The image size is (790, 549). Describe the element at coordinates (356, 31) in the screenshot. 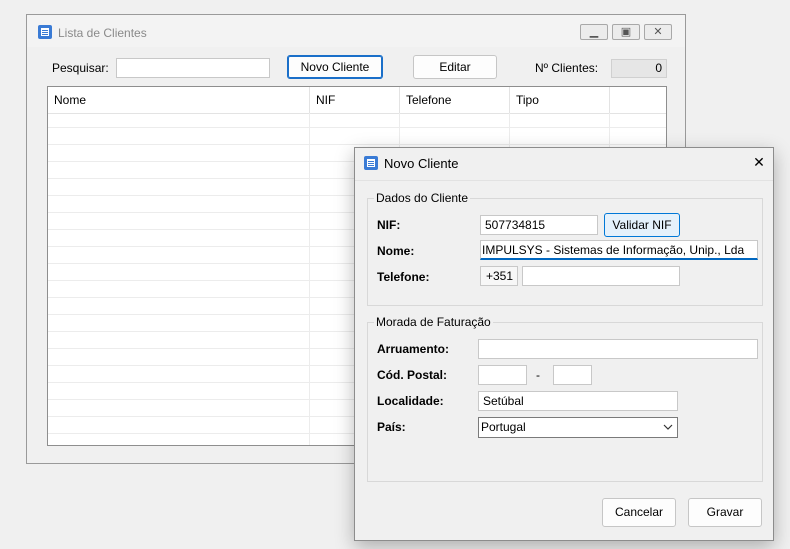

I see `title-bar: Lista de Clientes ▁ ▣ ✕` at that location.